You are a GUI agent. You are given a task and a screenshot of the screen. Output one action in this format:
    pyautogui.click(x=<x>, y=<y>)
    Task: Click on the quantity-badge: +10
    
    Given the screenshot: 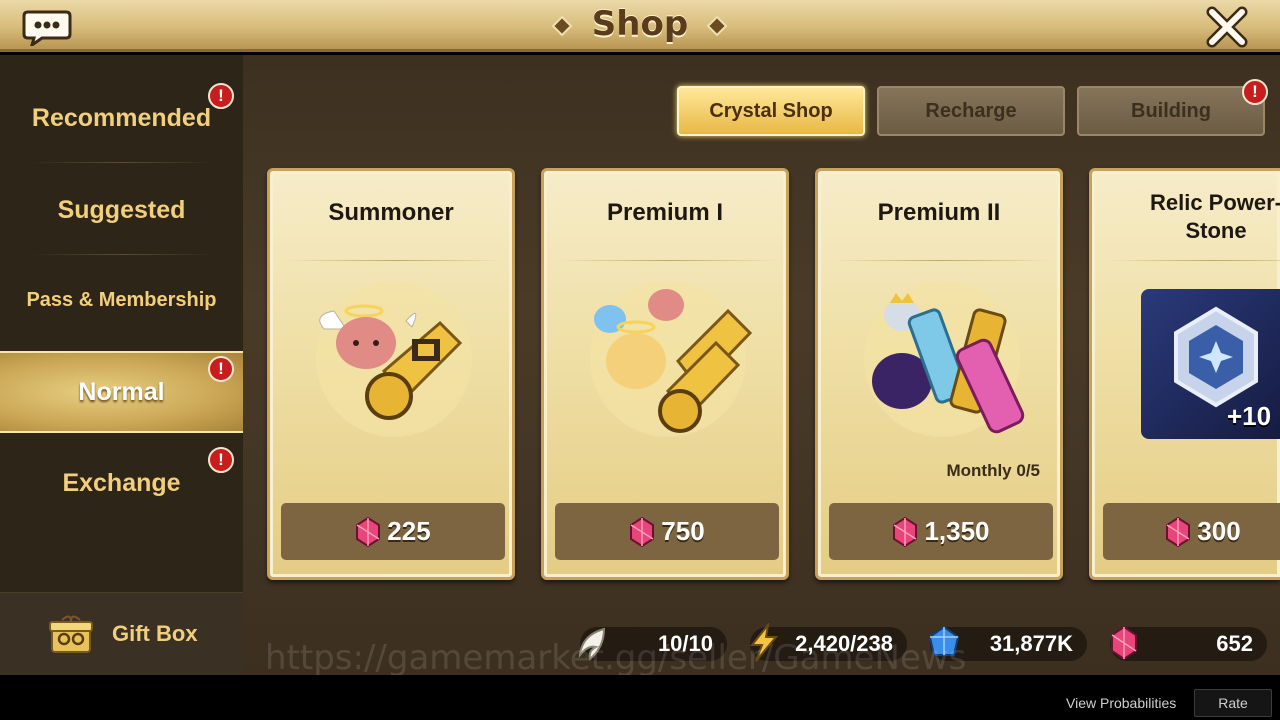 What is the action you would take?
    pyautogui.click(x=1249, y=416)
    